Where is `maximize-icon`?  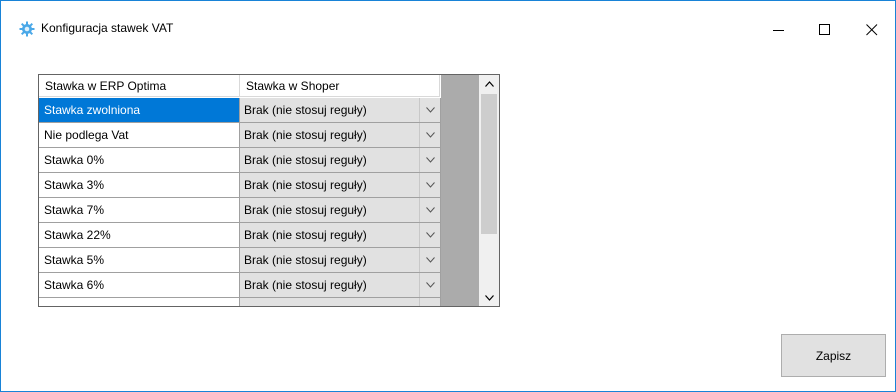
maximize-icon is located at coordinates (824, 29).